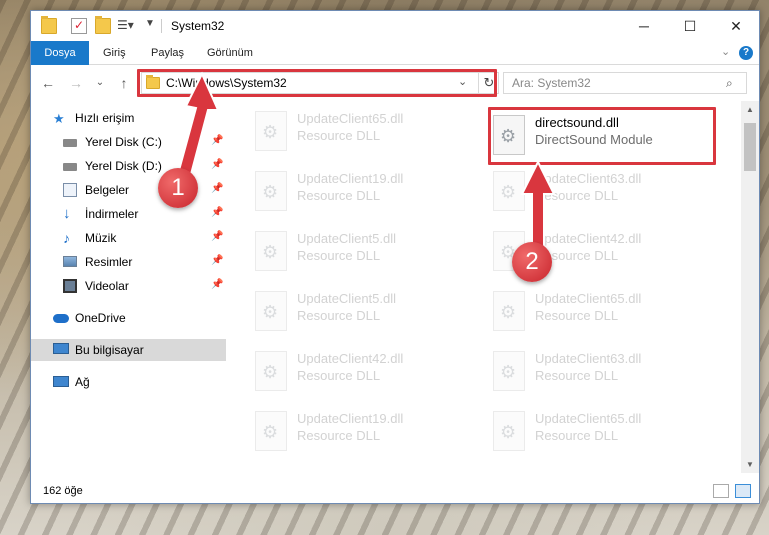 This screenshot has width=769, height=535. I want to click on tab-file: Dosya, so click(60, 53).